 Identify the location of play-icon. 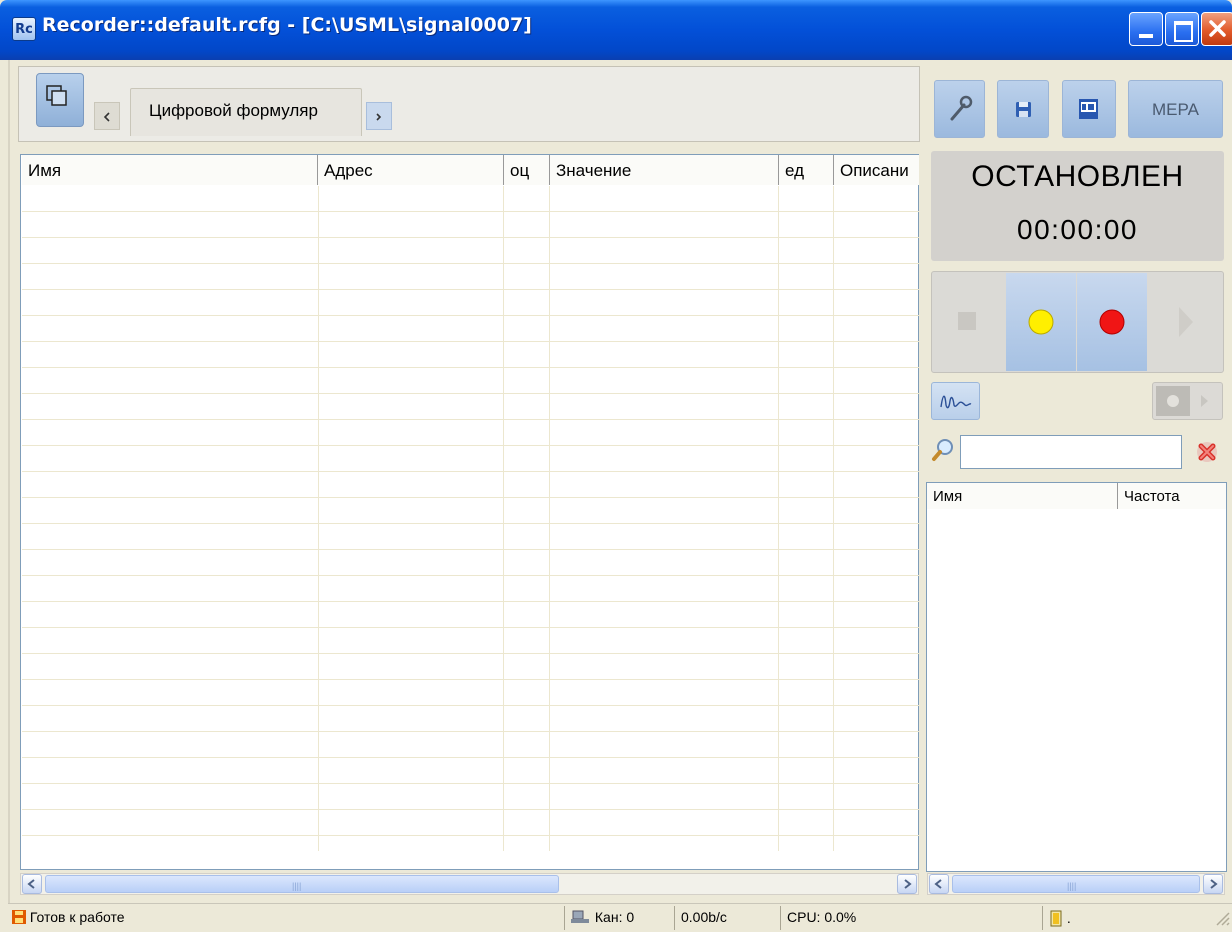
(1186, 322).